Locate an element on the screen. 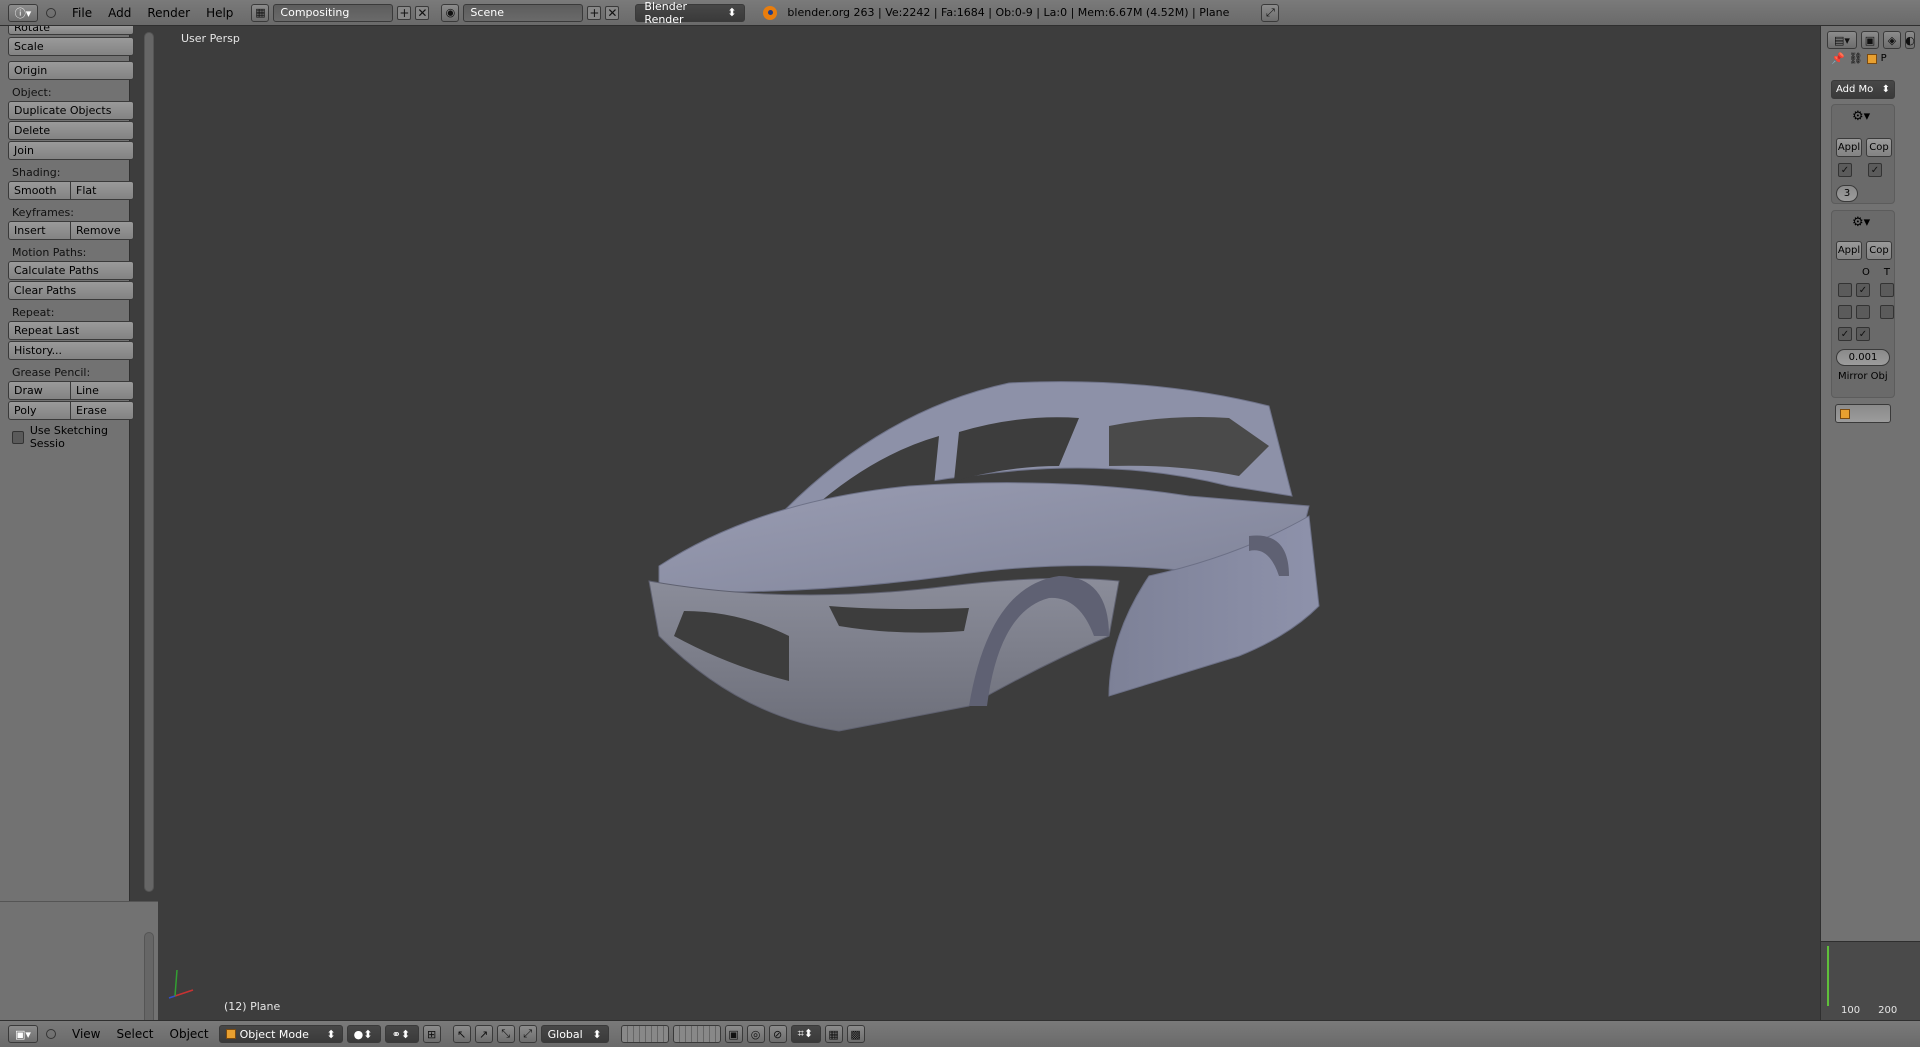 The height and width of the screenshot is (1047, 1920). clear-paths-button: Clear Paths is located at coordinates (71, 290).